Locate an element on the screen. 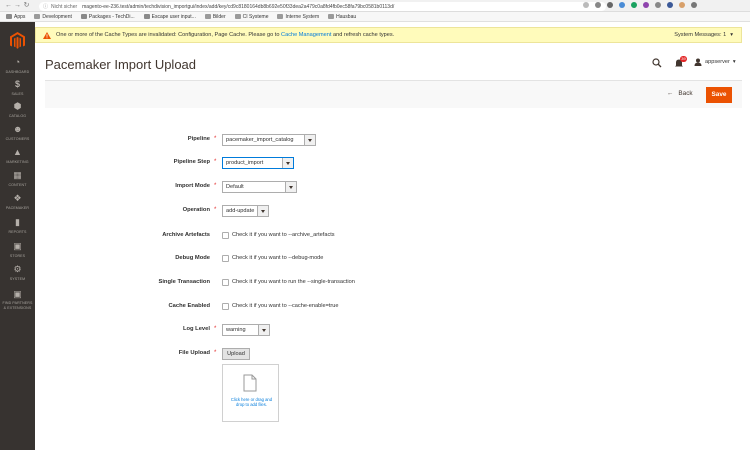  arrow-left-icon: ← is located at coordinates (670, 93).